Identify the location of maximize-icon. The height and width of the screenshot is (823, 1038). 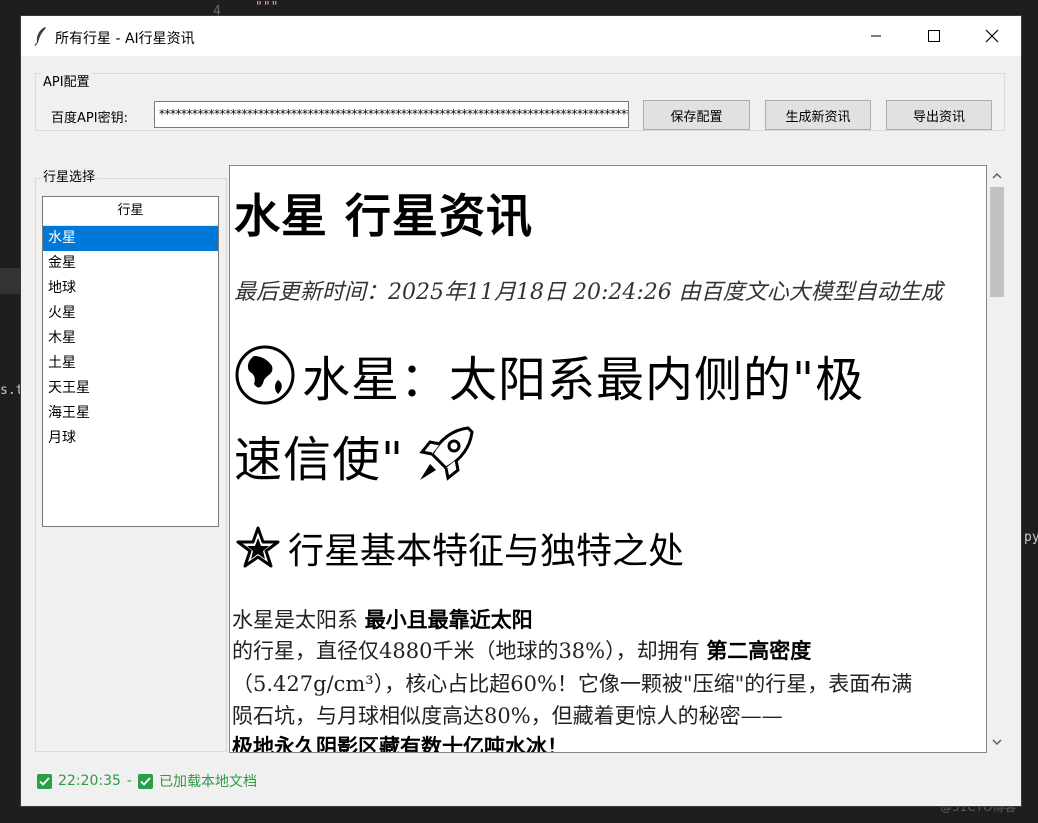
(934, 36).